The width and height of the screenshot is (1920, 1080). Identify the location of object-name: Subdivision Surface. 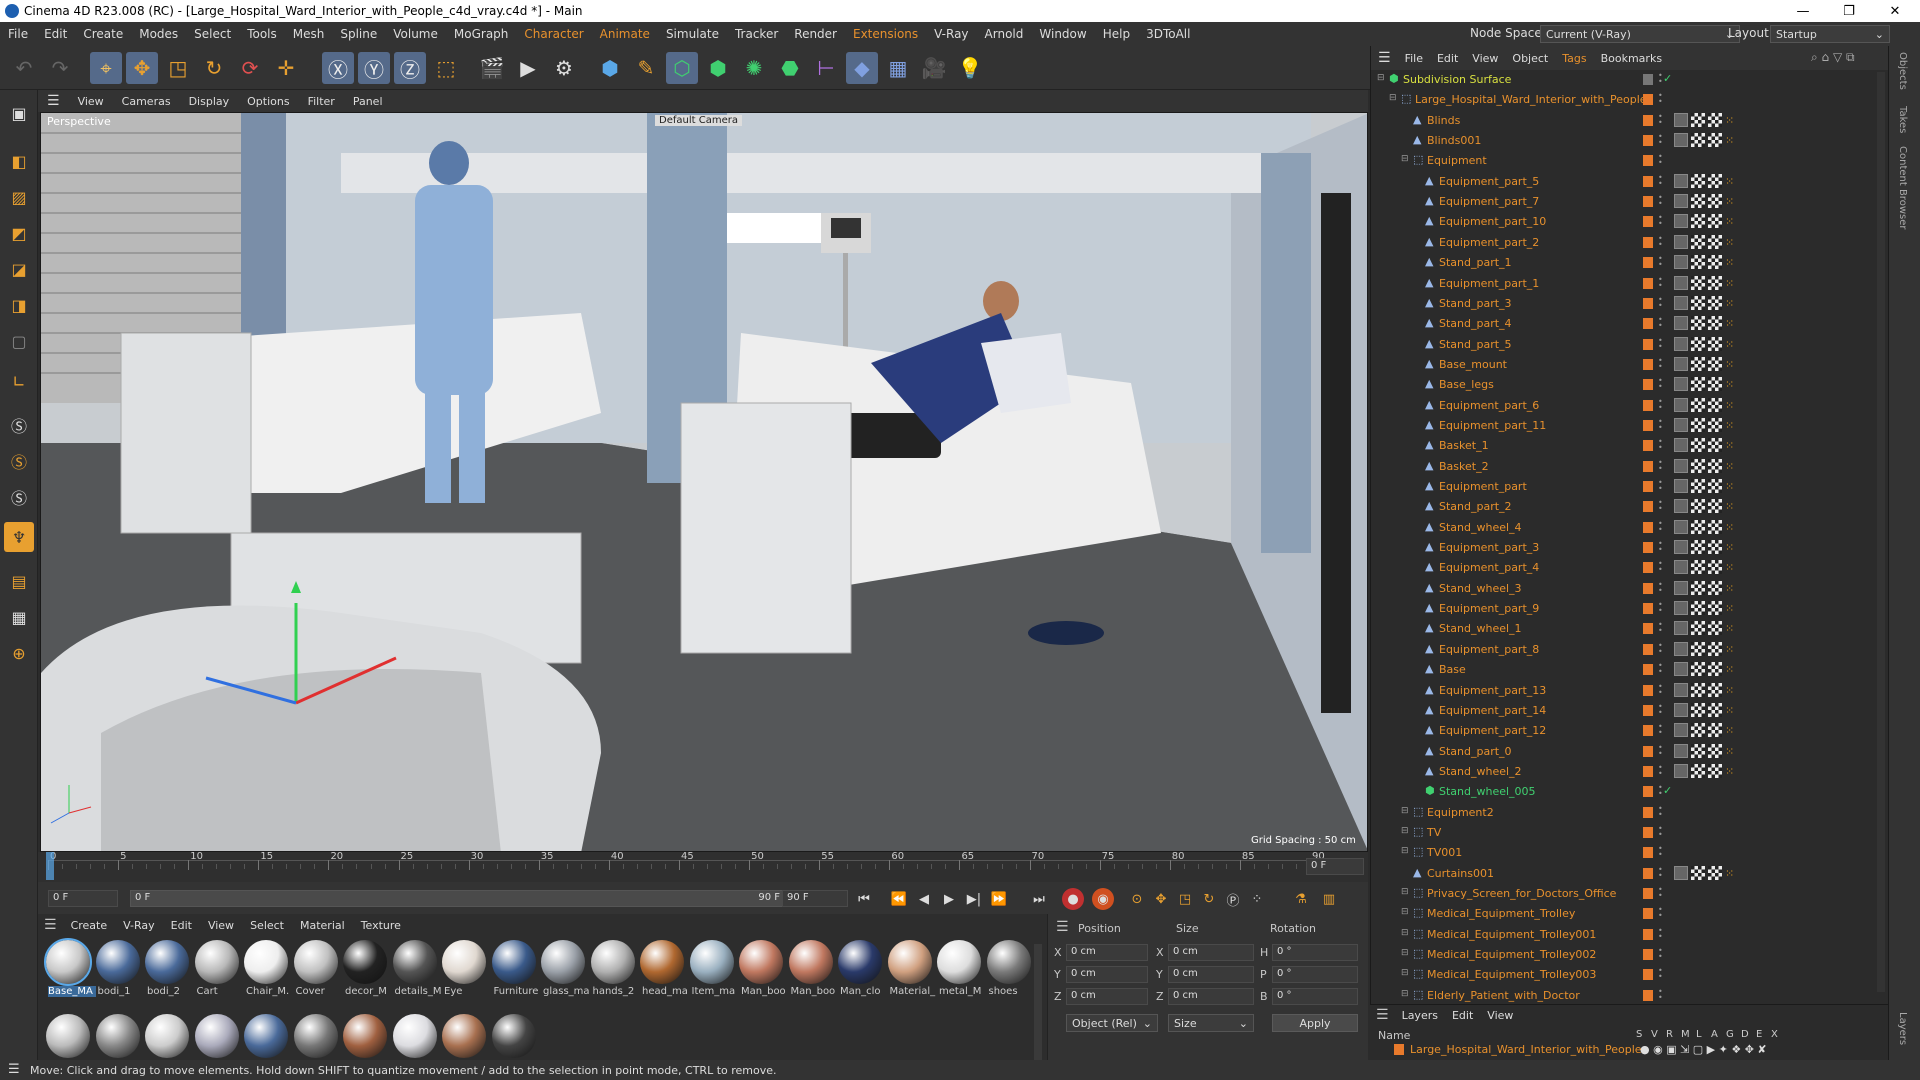
(1457, 79).